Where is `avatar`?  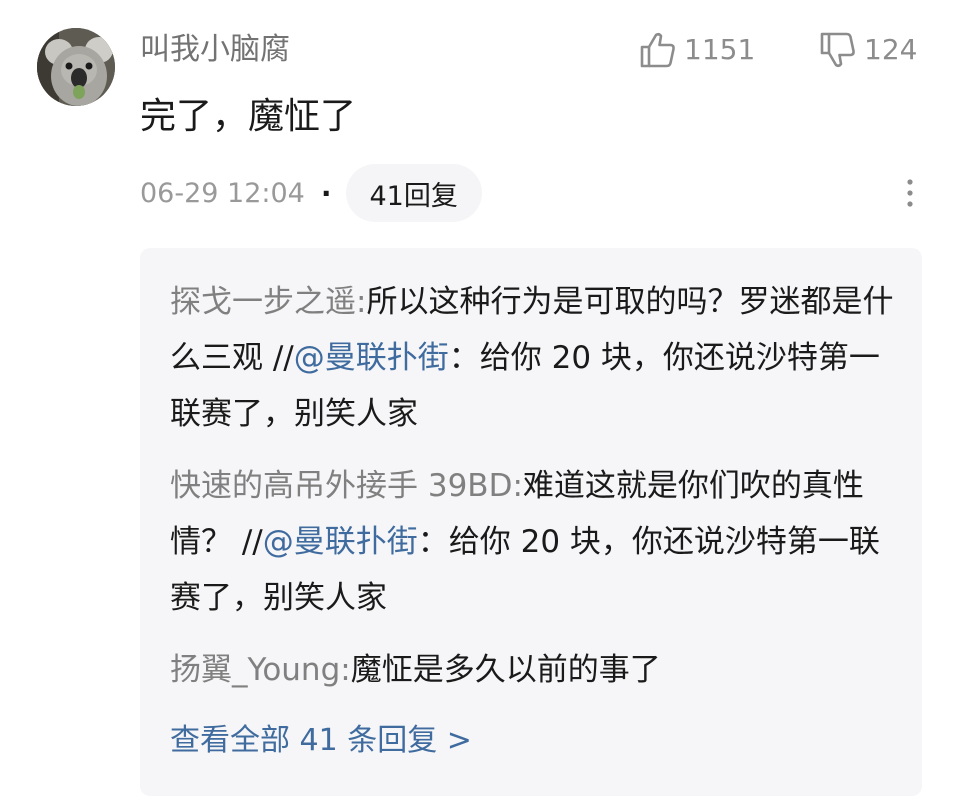
avatar is located at coordinates (76, 67).